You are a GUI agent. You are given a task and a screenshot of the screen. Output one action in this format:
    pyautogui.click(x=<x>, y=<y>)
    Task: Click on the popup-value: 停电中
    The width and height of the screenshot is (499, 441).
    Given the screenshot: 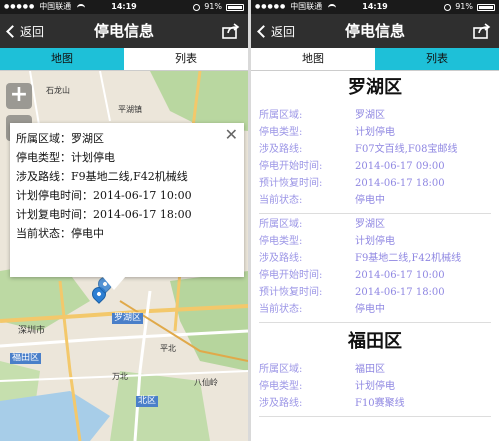 What is the action you would take?
    pyautogui.click(x=87, y=233)
    